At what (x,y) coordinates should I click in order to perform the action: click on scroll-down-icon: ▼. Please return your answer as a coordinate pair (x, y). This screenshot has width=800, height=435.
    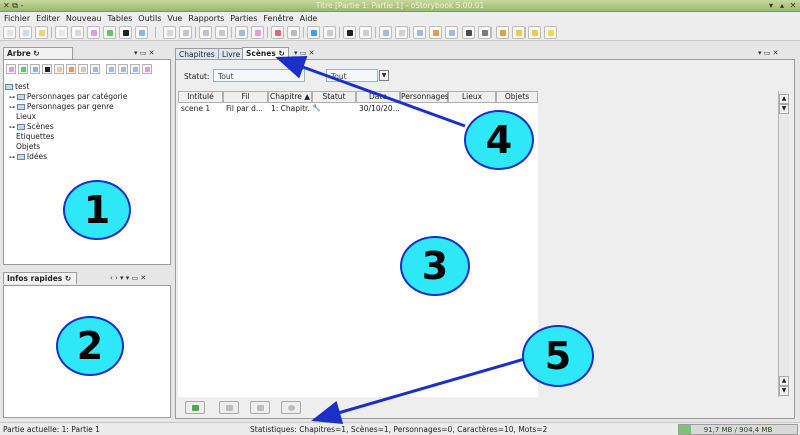
    Looking at the image, I should click on (784, 391).